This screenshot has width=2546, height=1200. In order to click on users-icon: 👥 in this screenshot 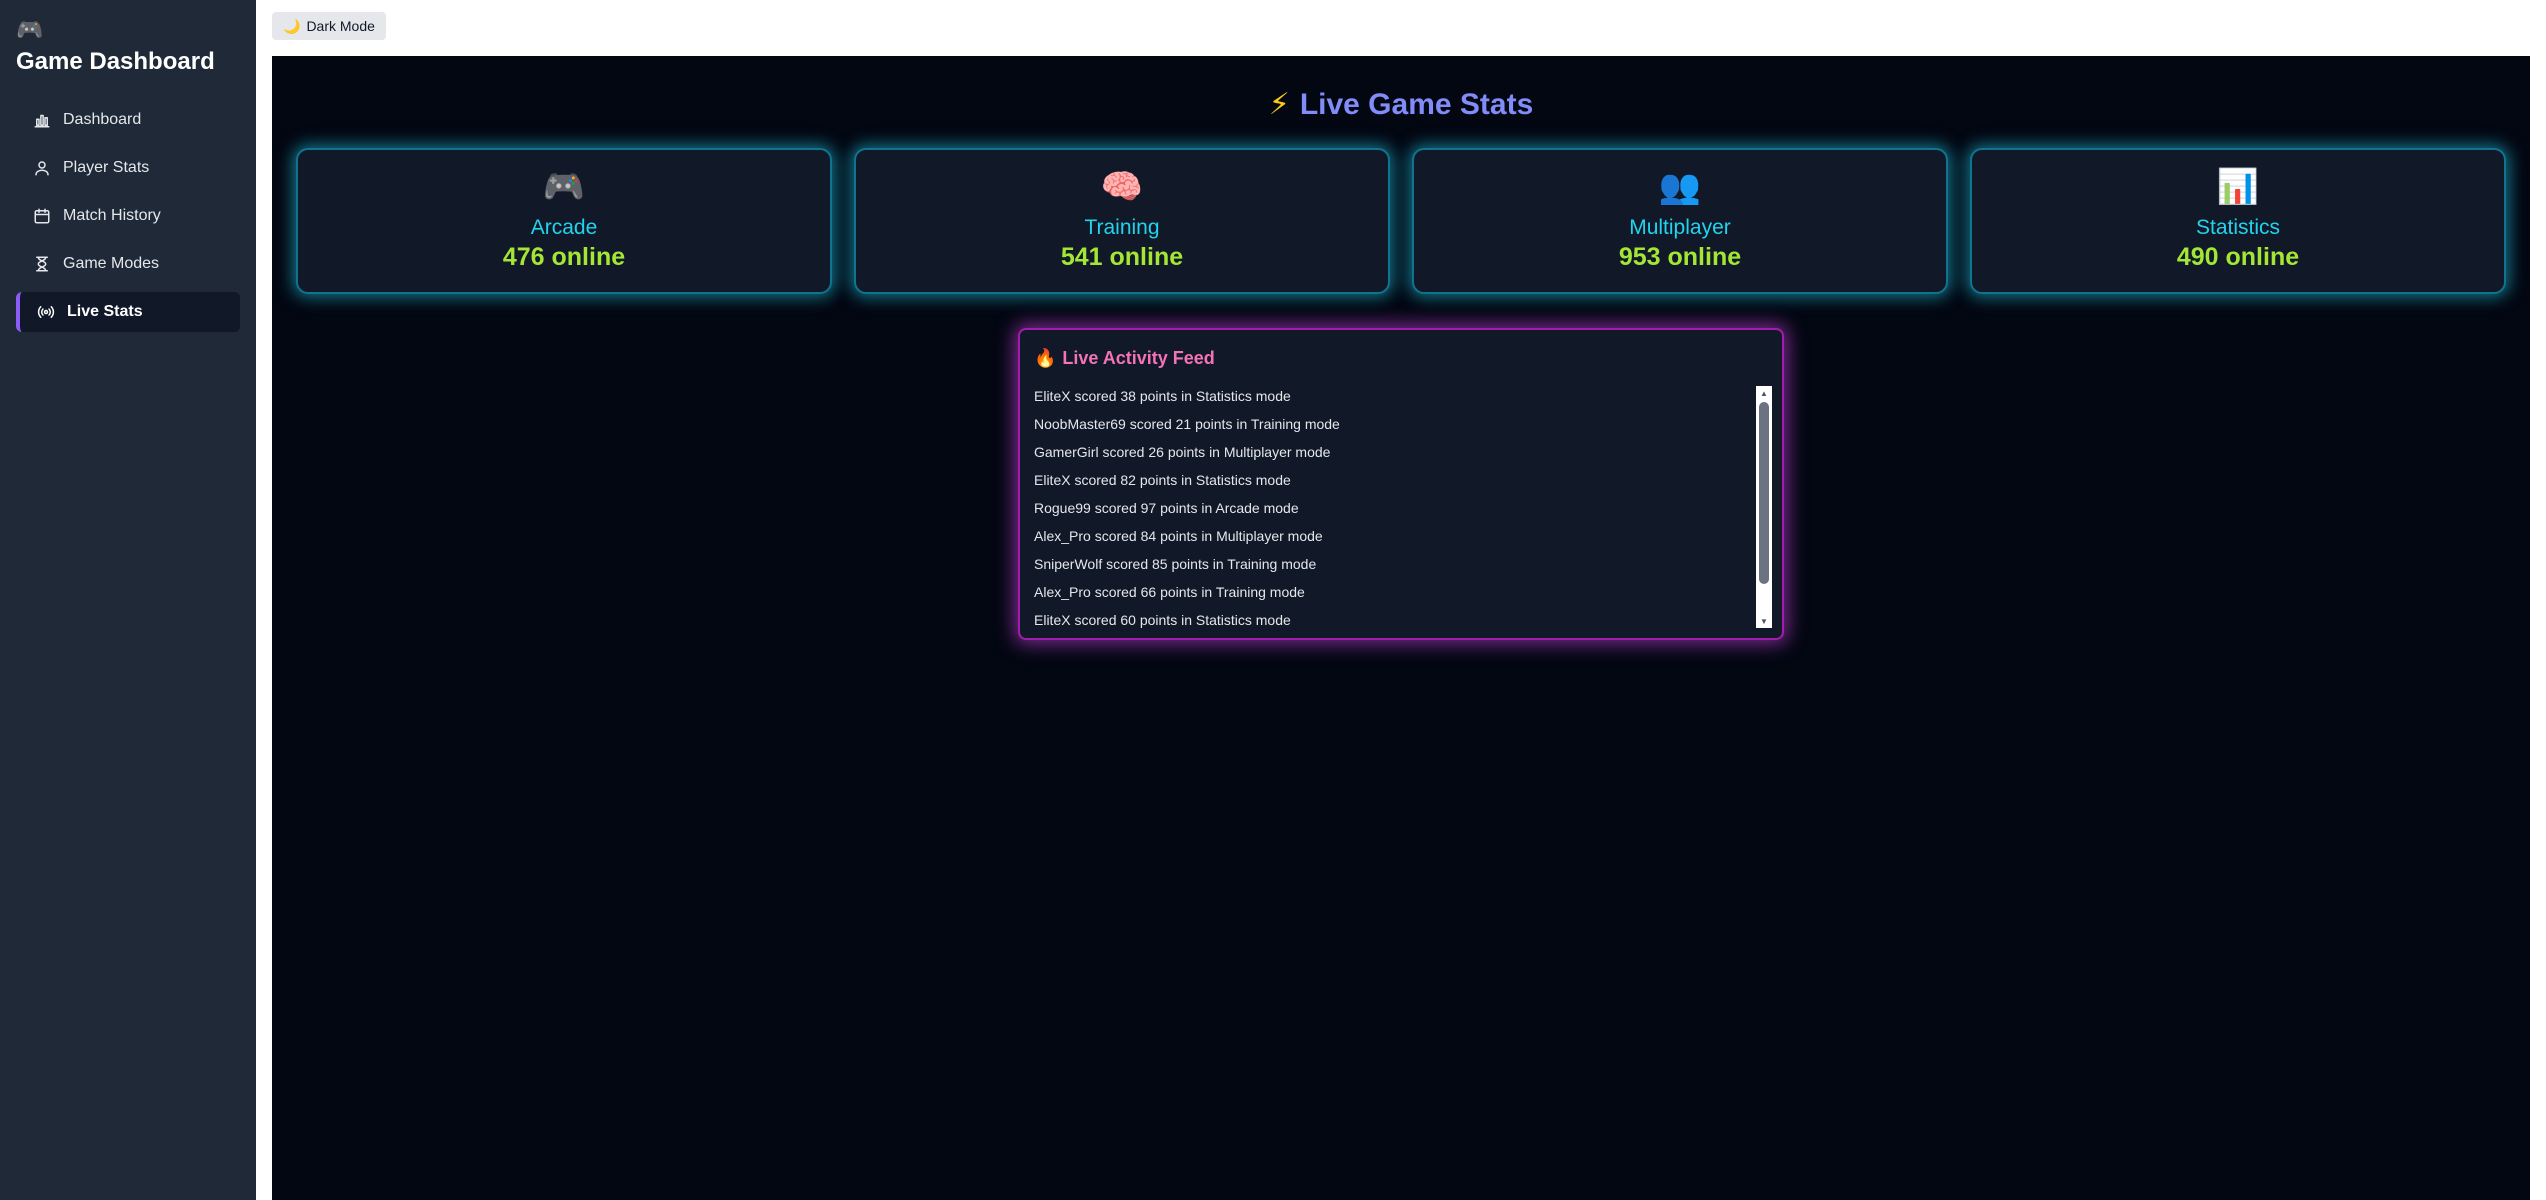, I will do `click(1680, 187)`.